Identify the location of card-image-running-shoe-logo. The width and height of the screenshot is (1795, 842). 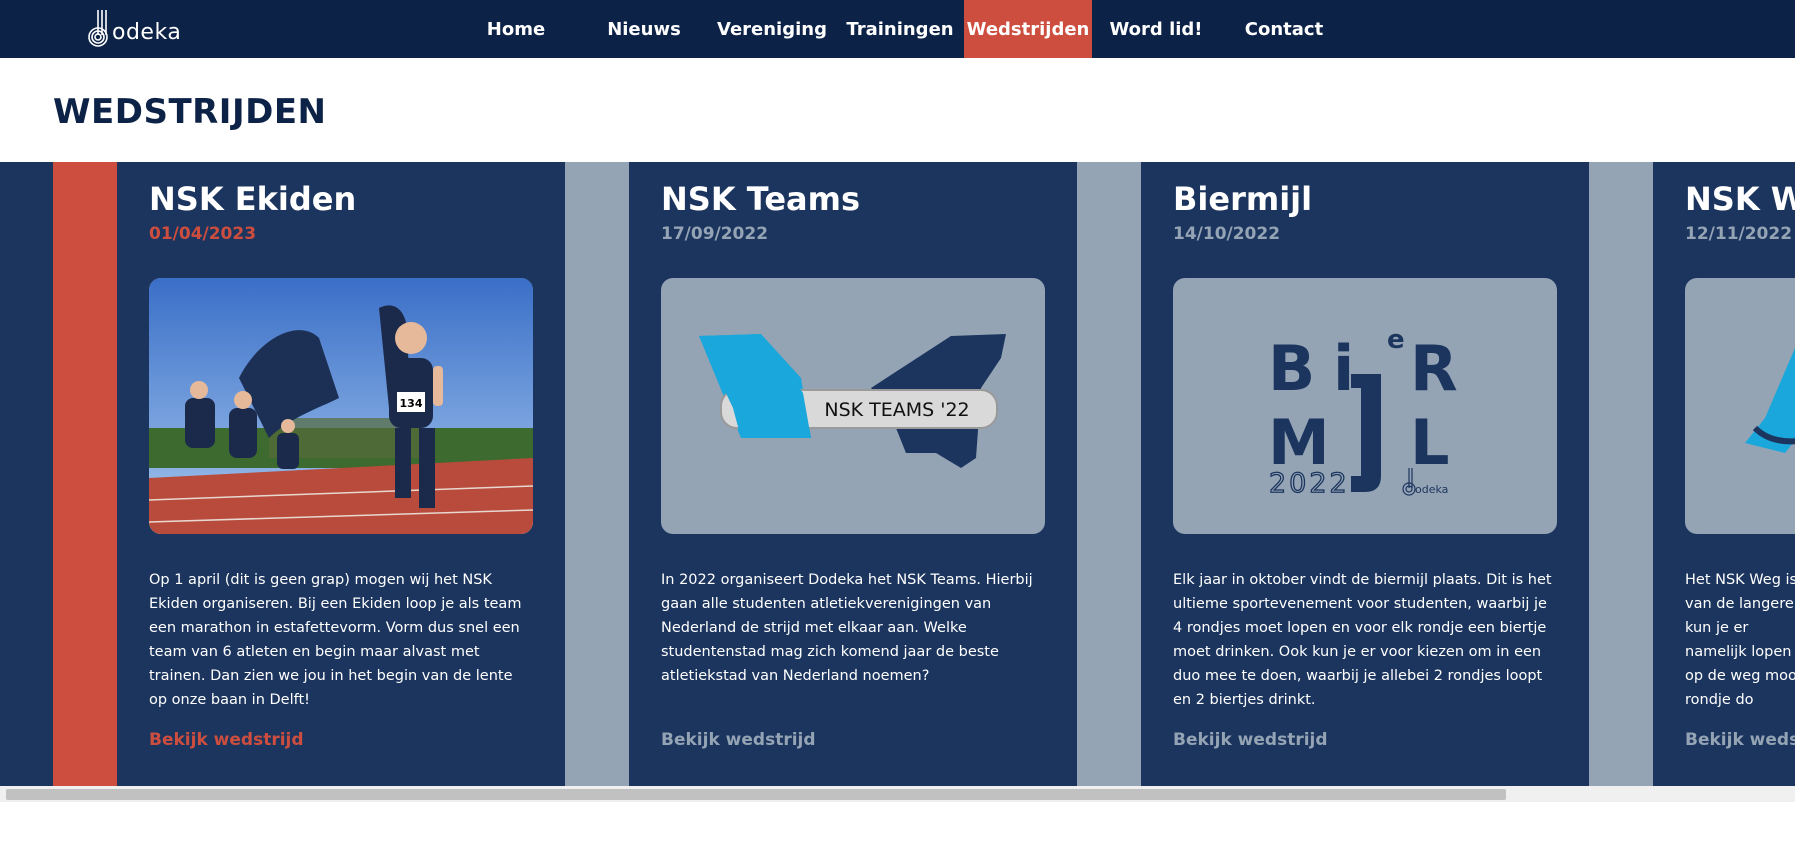
(1740, 406).